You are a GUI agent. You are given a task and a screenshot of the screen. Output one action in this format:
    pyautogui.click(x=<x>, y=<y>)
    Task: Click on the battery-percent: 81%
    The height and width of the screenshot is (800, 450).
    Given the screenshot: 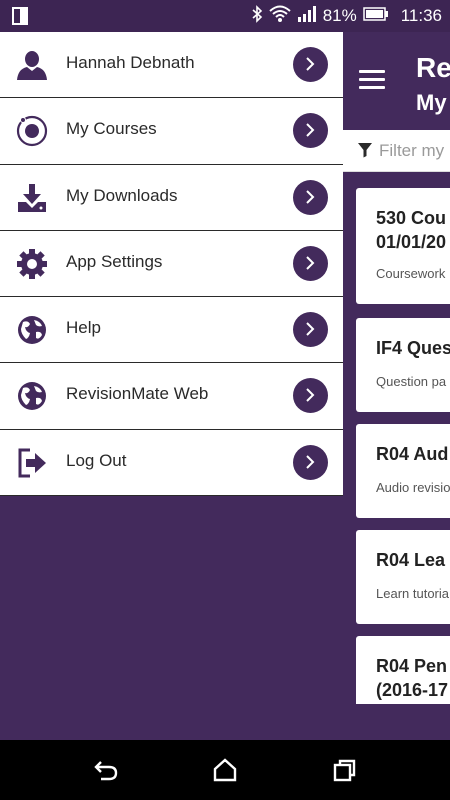 What is the action you would take?
    pyautogui.click(x=339, y=15)
    